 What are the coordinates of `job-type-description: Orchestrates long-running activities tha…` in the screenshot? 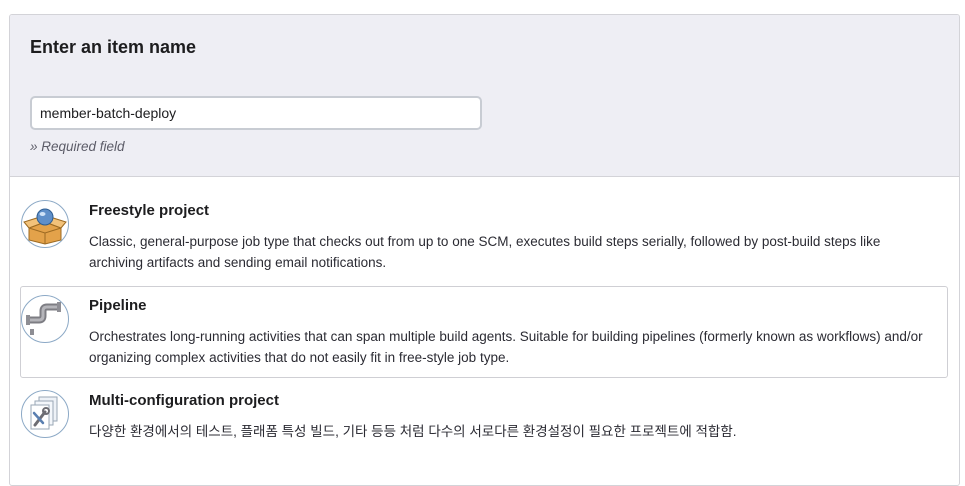 It's located at (506, 347).